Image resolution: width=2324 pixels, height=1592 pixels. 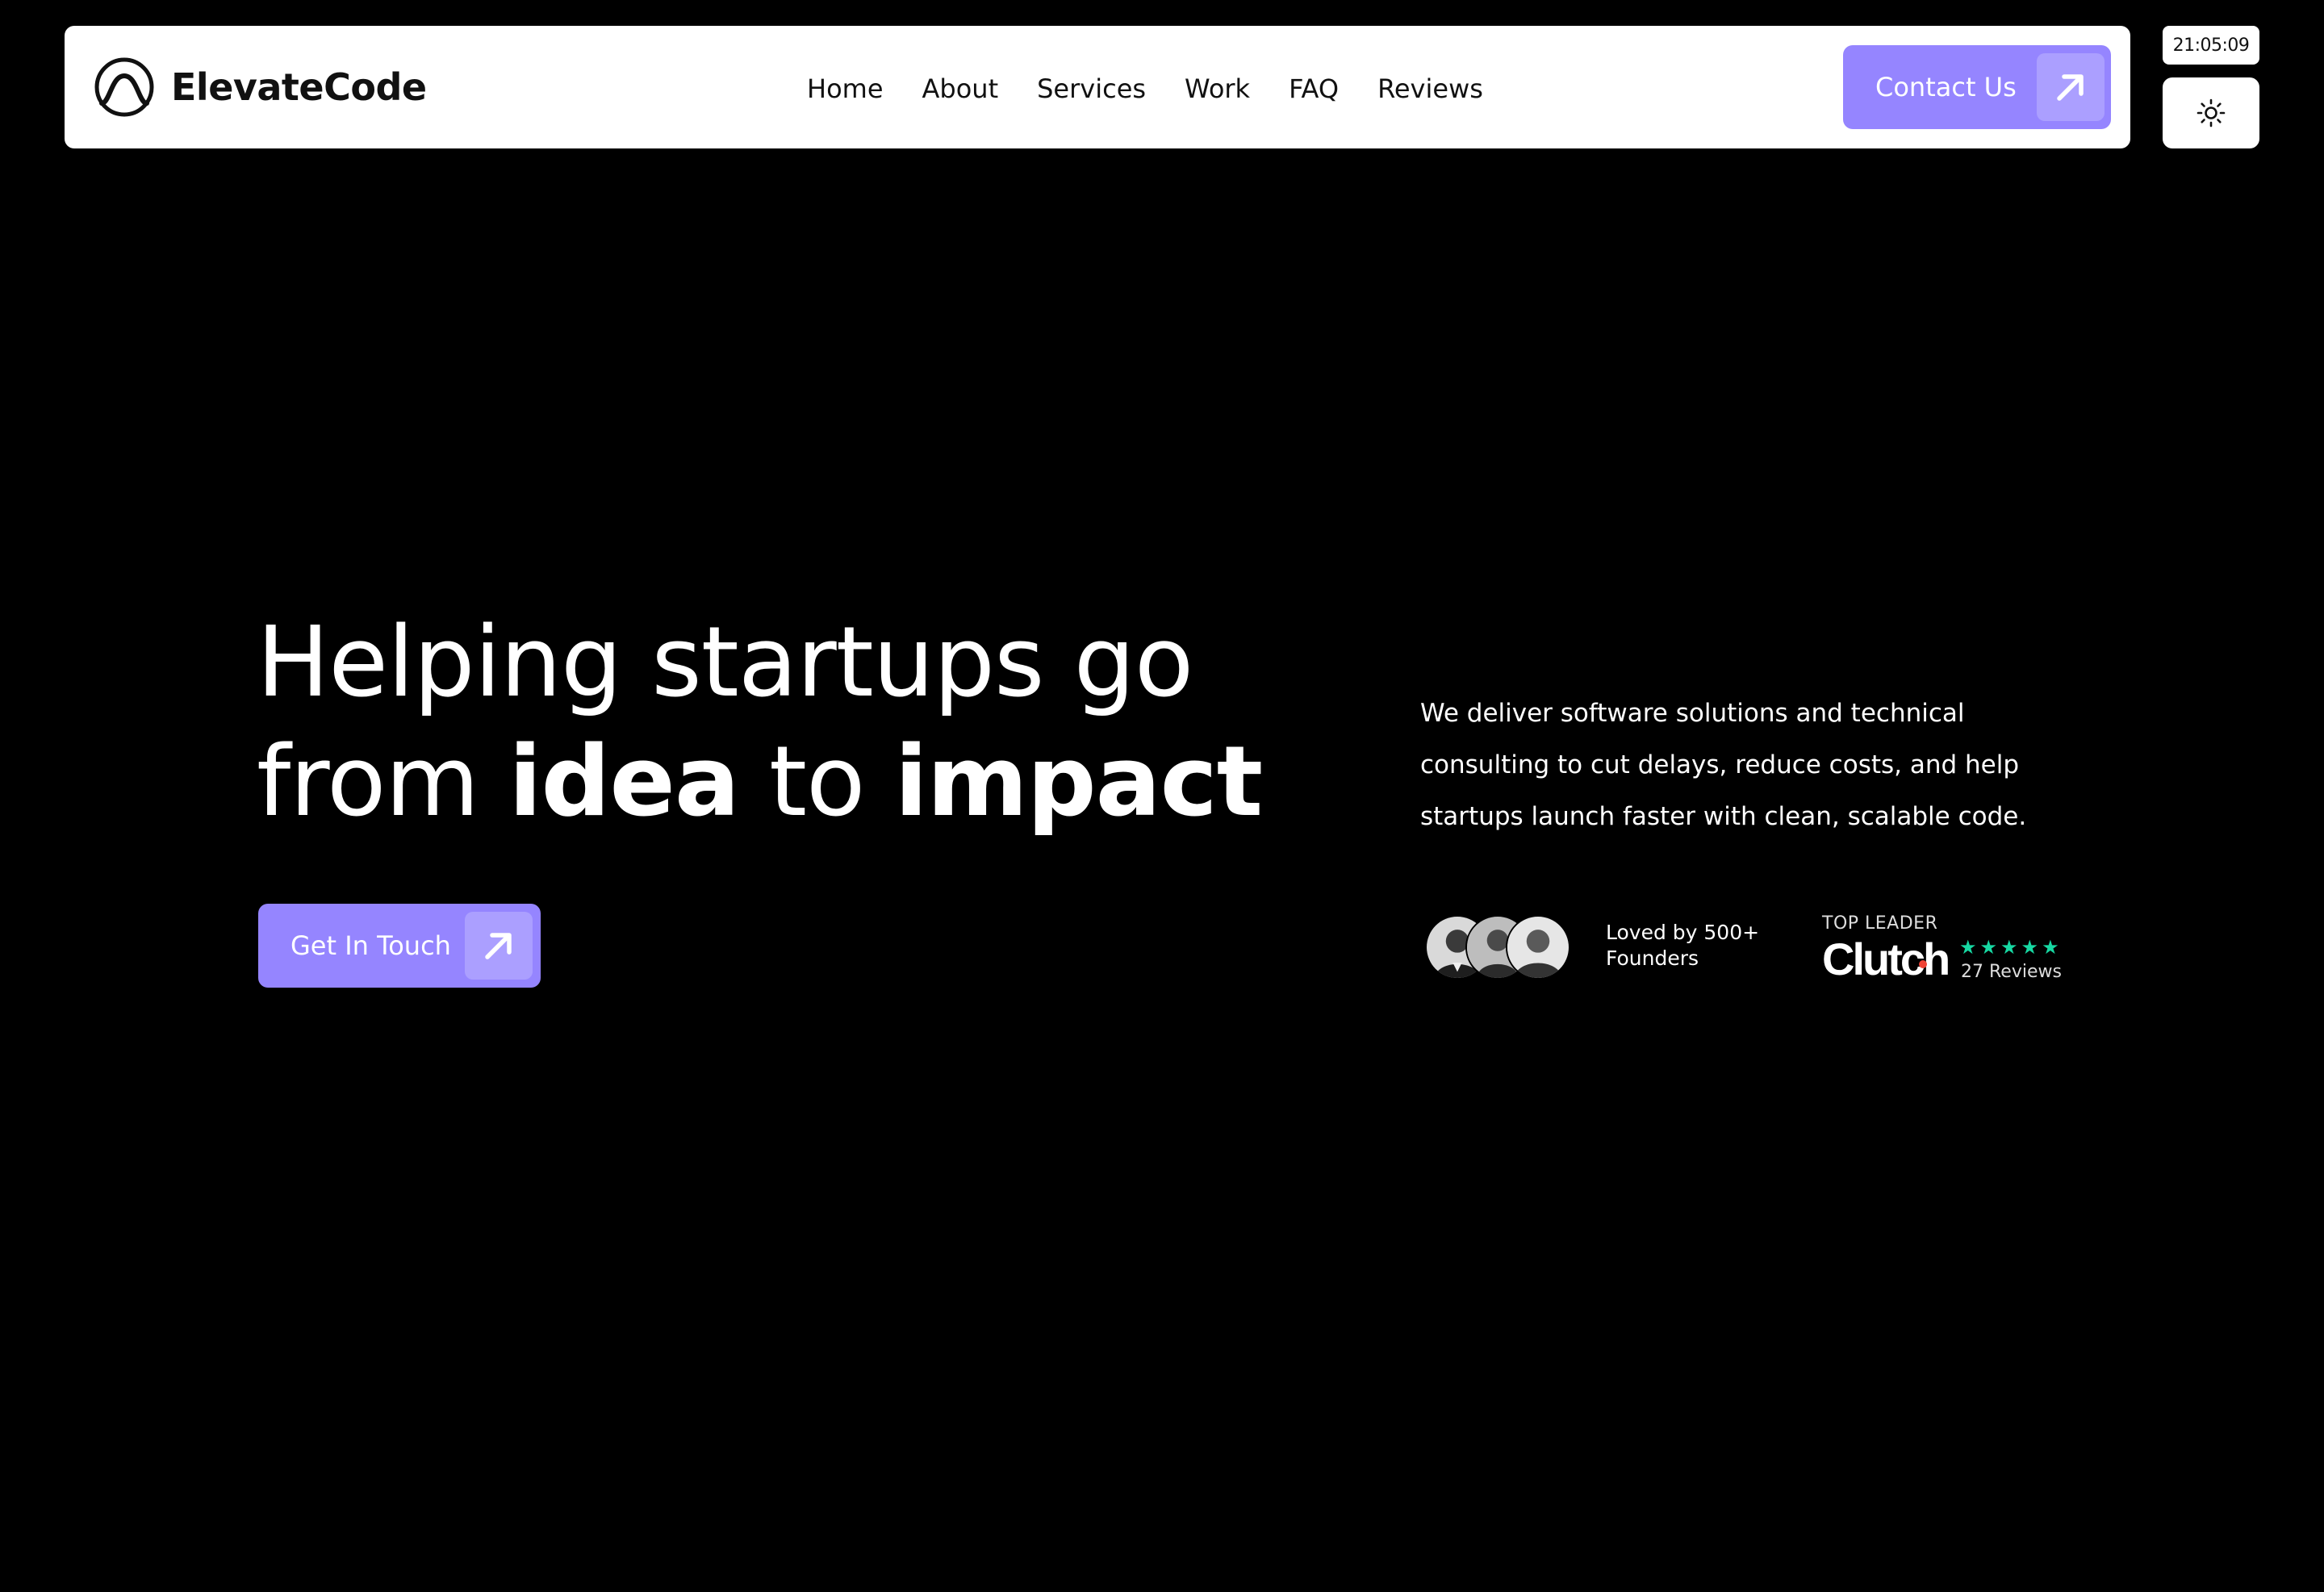 What do you see at coordinates (725, 663) in the screenshot?
I see `hero-line-1: Helping startups go` at bounding box center [725, 663].